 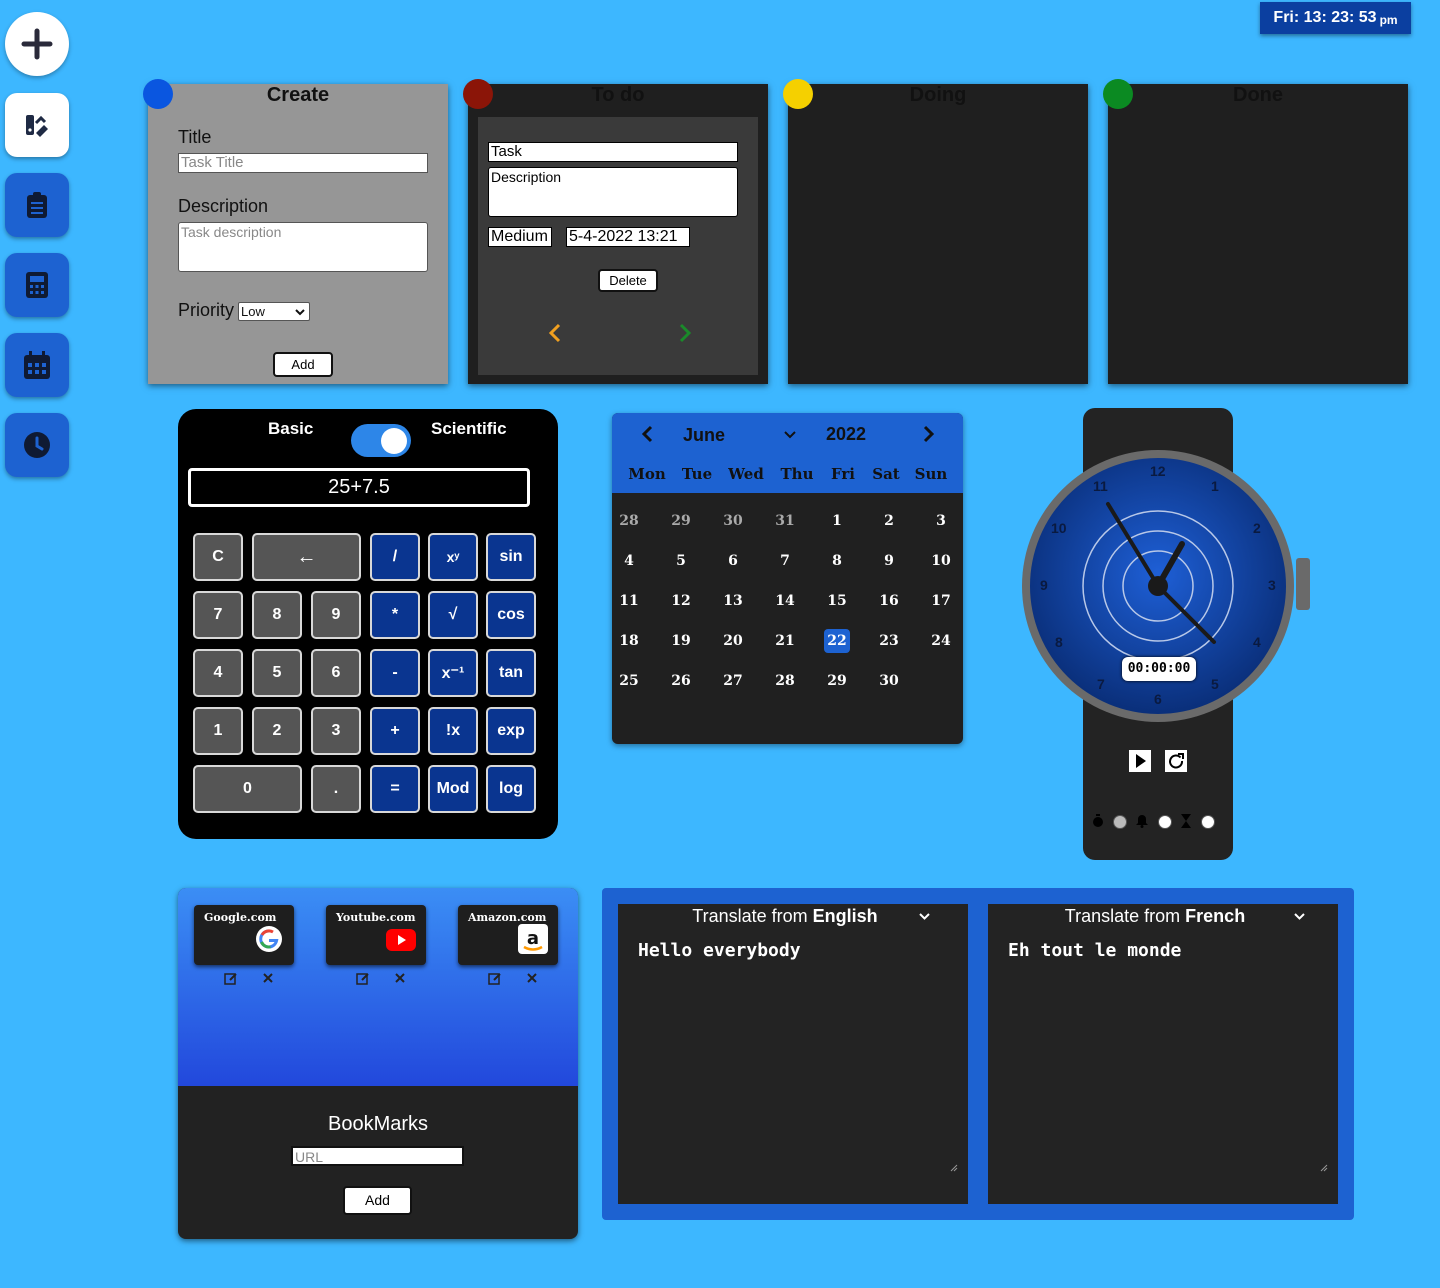 I want to click on calendar-day: 7, so click(x=785, y=561).